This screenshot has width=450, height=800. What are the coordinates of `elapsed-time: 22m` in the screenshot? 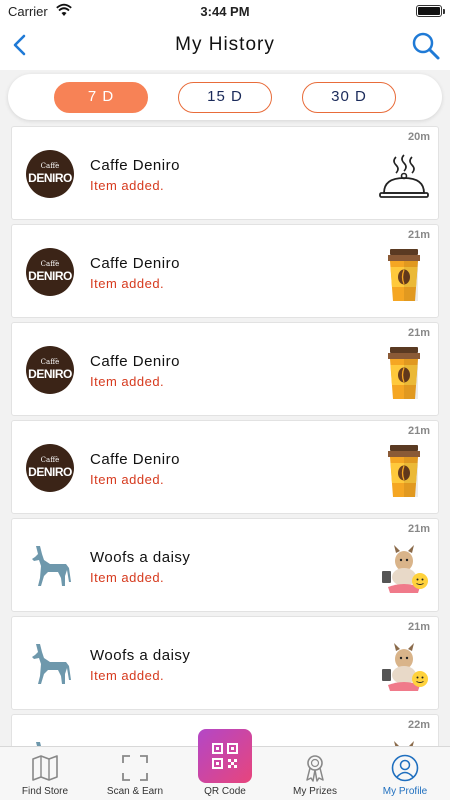 It's located at (418, 725).